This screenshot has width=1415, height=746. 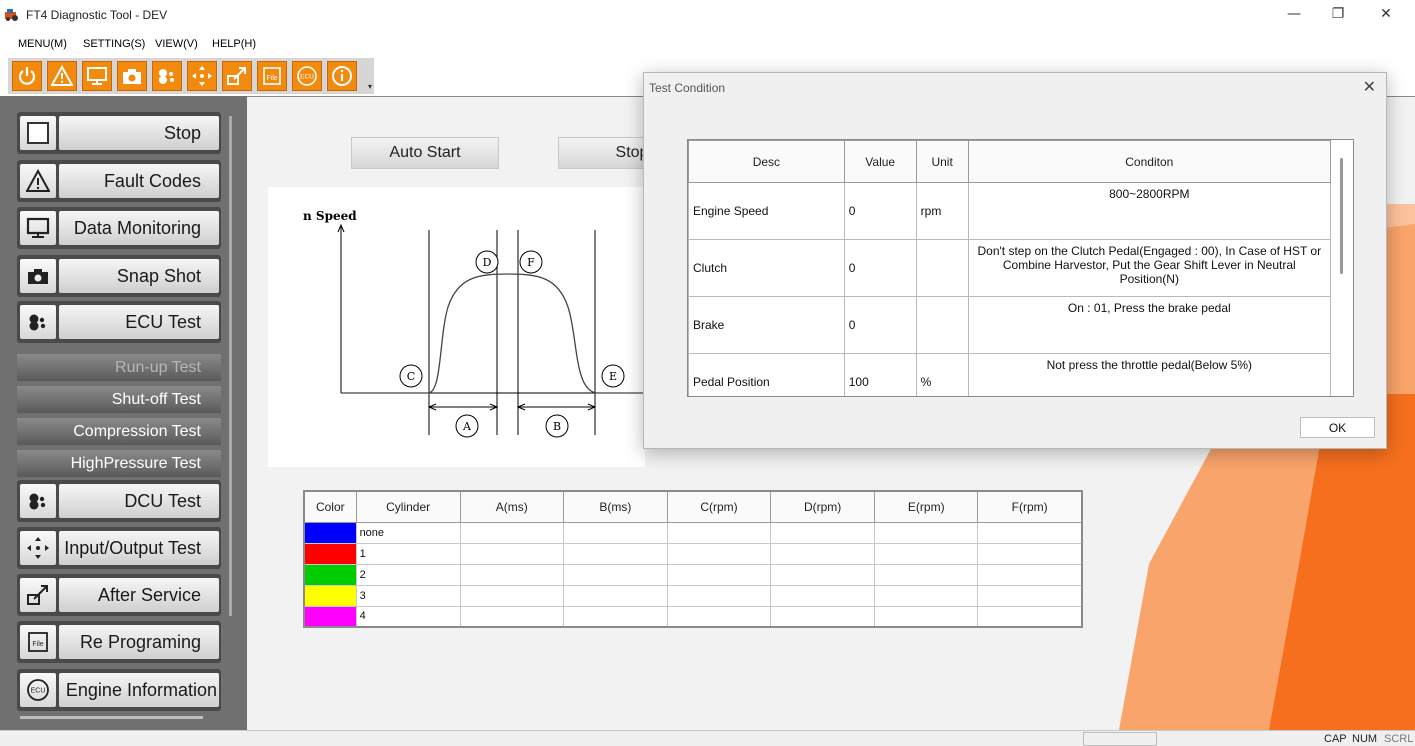 I want to click on sidebar-subitem-shut-off-test: Shut-off Test, so click(x=119, y=399).